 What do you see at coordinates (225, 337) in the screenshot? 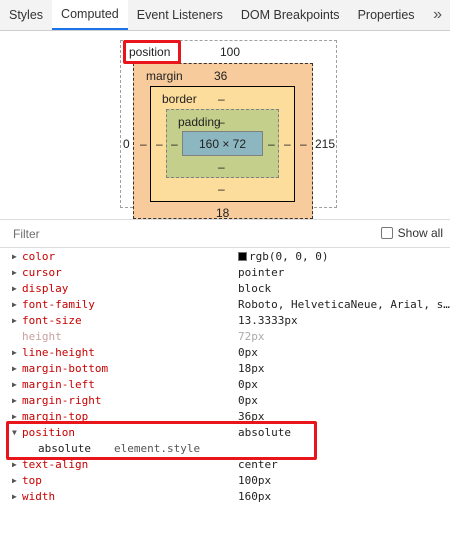
I see `property-row-height: height 72px` at bounding box center [225, 337].